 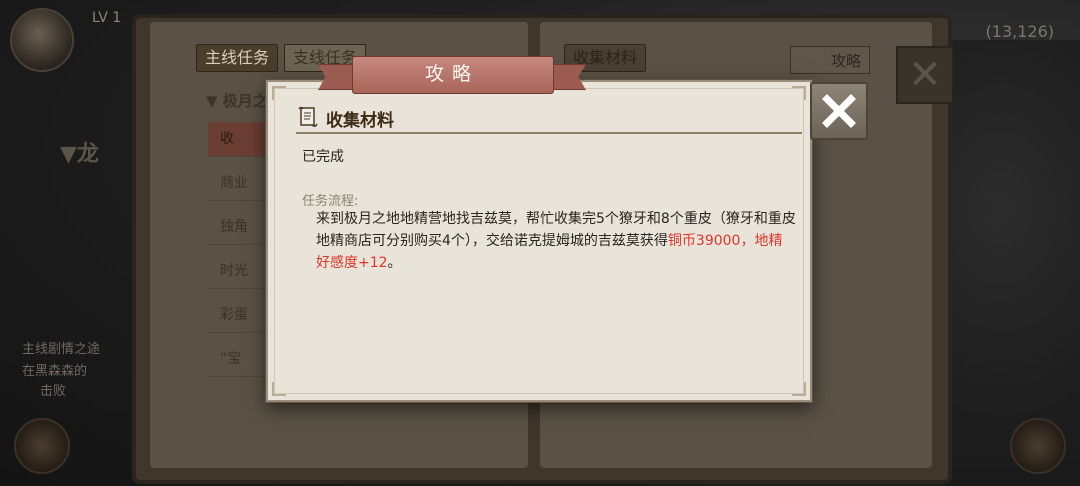 I want to click on dialog-title: 攻略, so click(x=451, y=74).